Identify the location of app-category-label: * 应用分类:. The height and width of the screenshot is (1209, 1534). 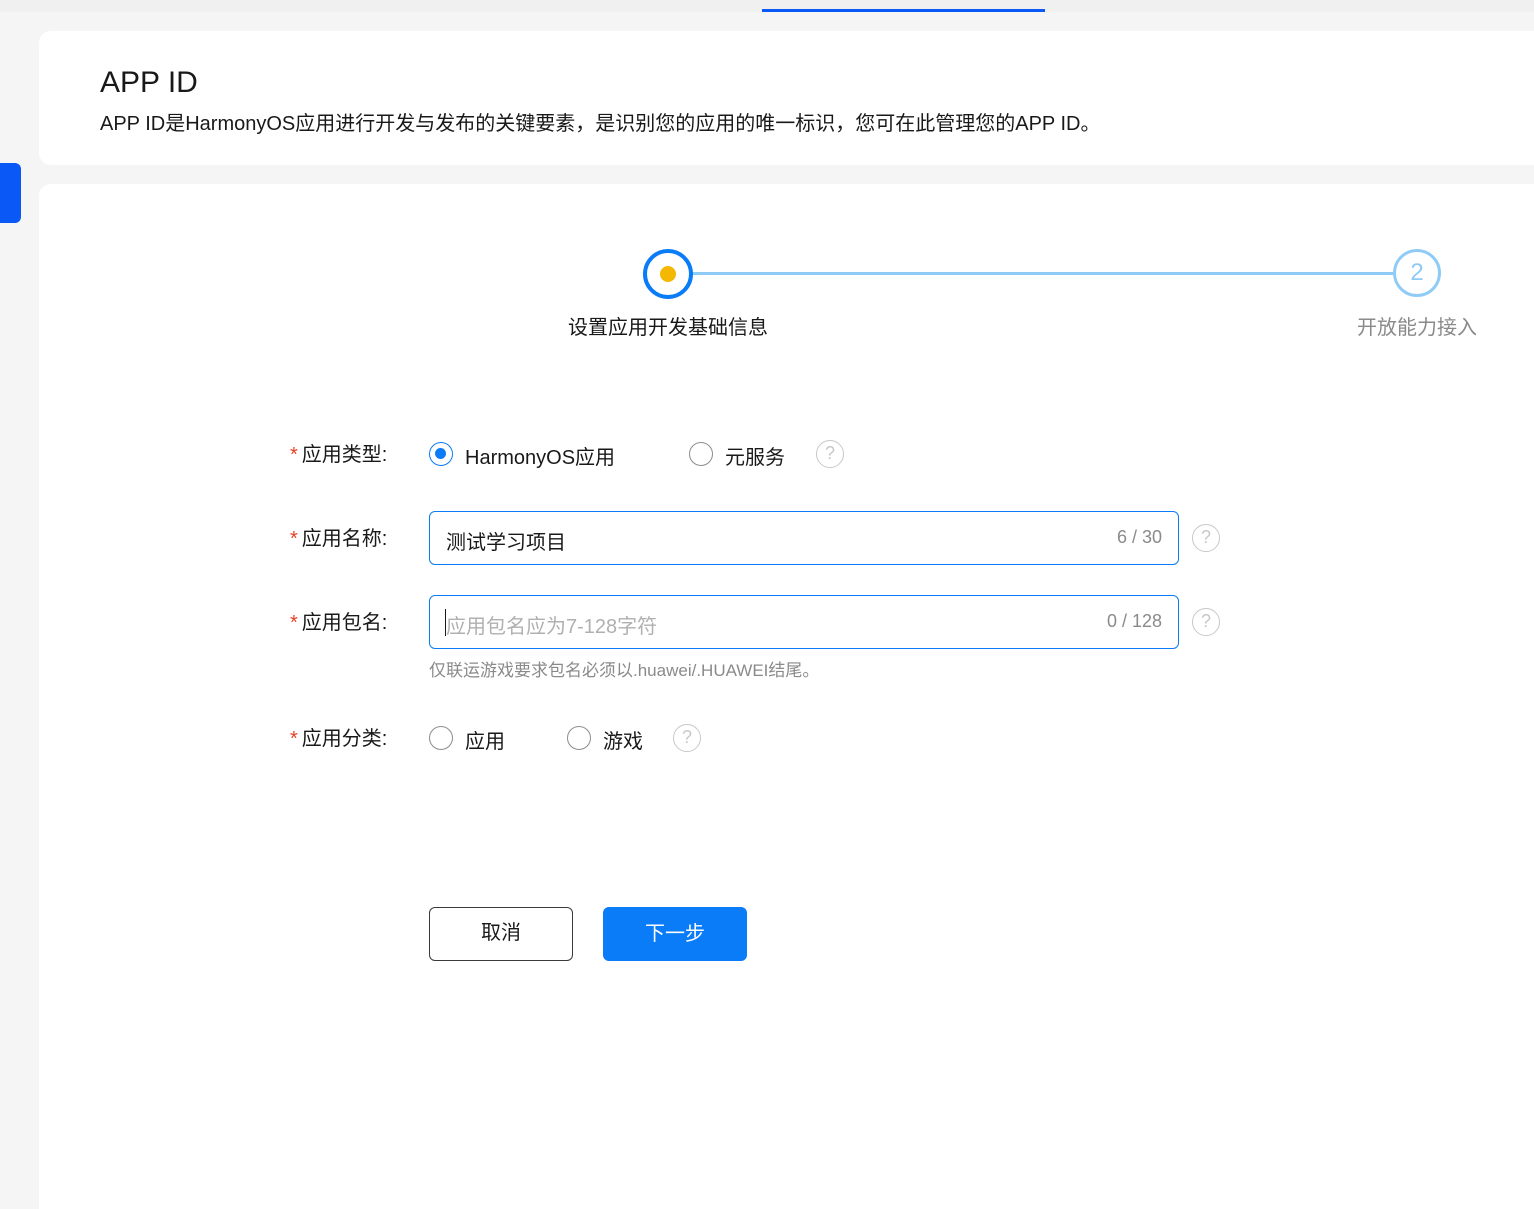
(339, 739).